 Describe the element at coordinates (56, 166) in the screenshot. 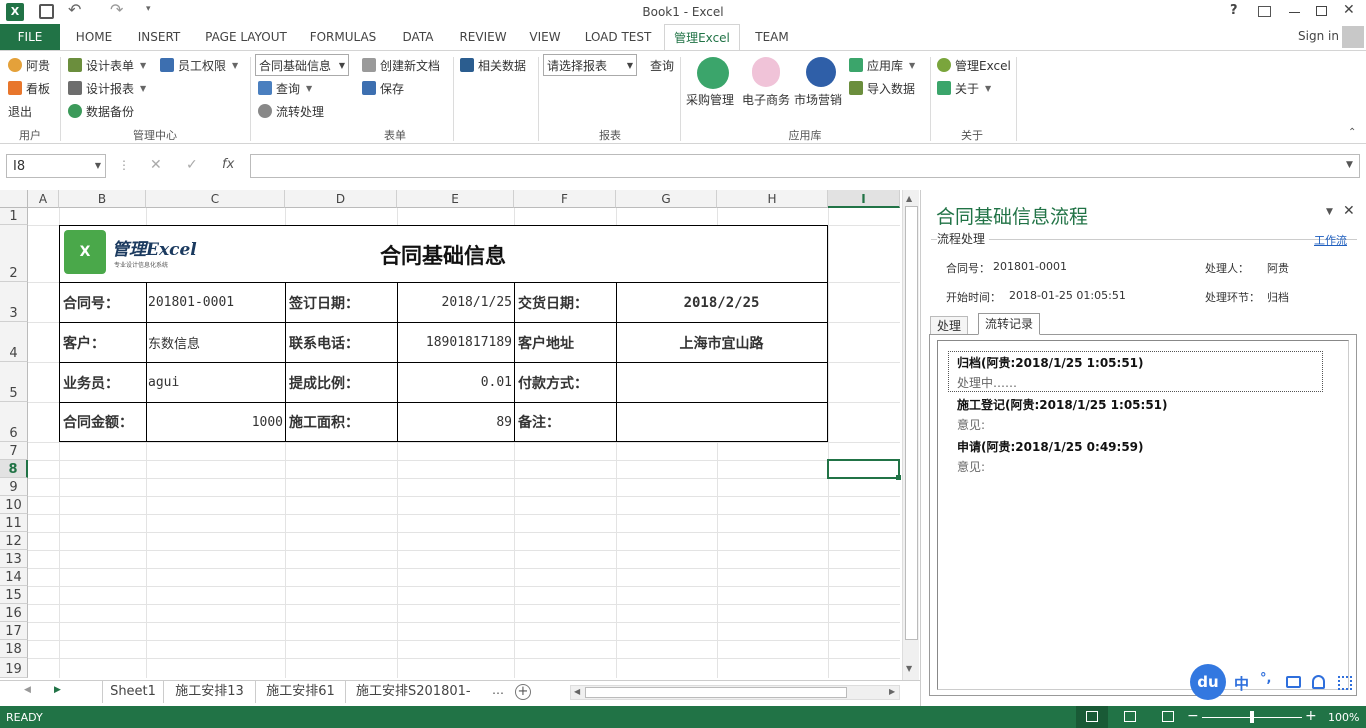

I see `name-box: I8 ▼` at that location.